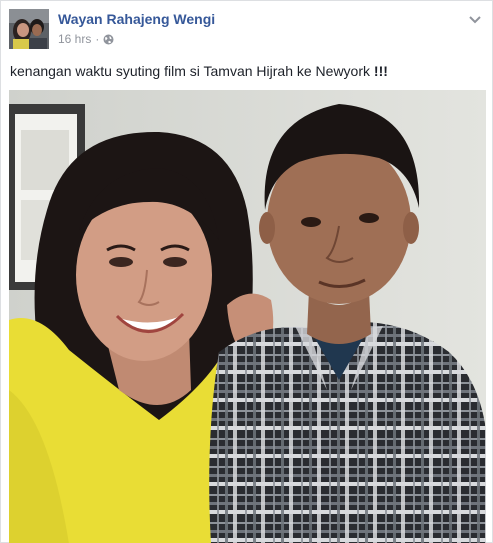 The image size is (493, 543). What do you see at coordinates (74, 39) in the screenshot?
I see `post-timestamp: 16 hrs` at bounding box center [74, 39].